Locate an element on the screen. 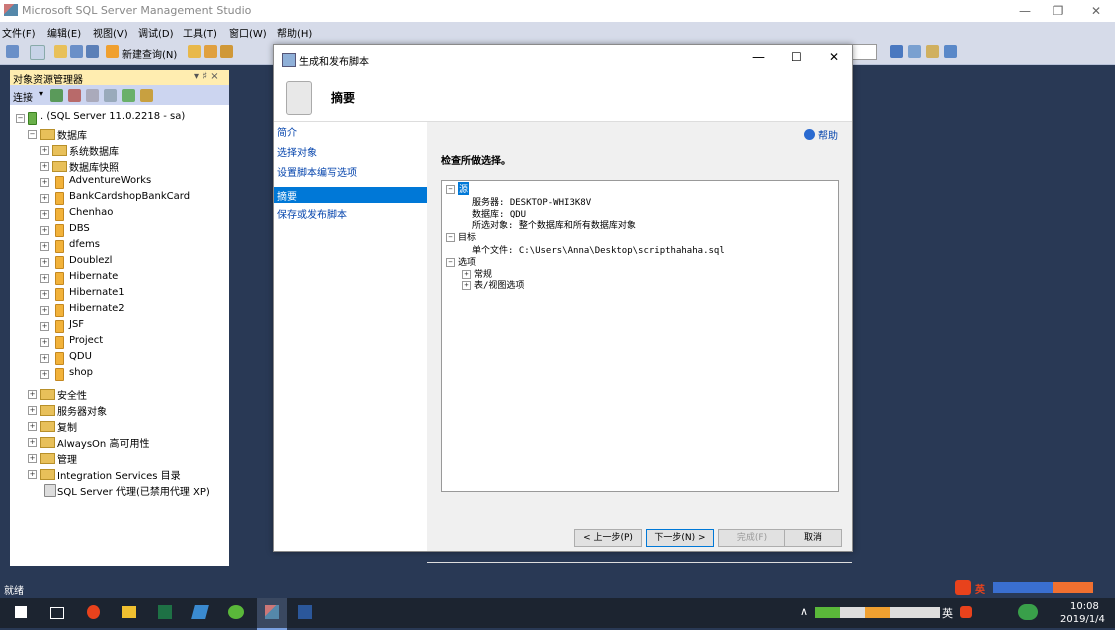 The image size is (1115, 630). tray-icons is located at coordinates (877, 612).